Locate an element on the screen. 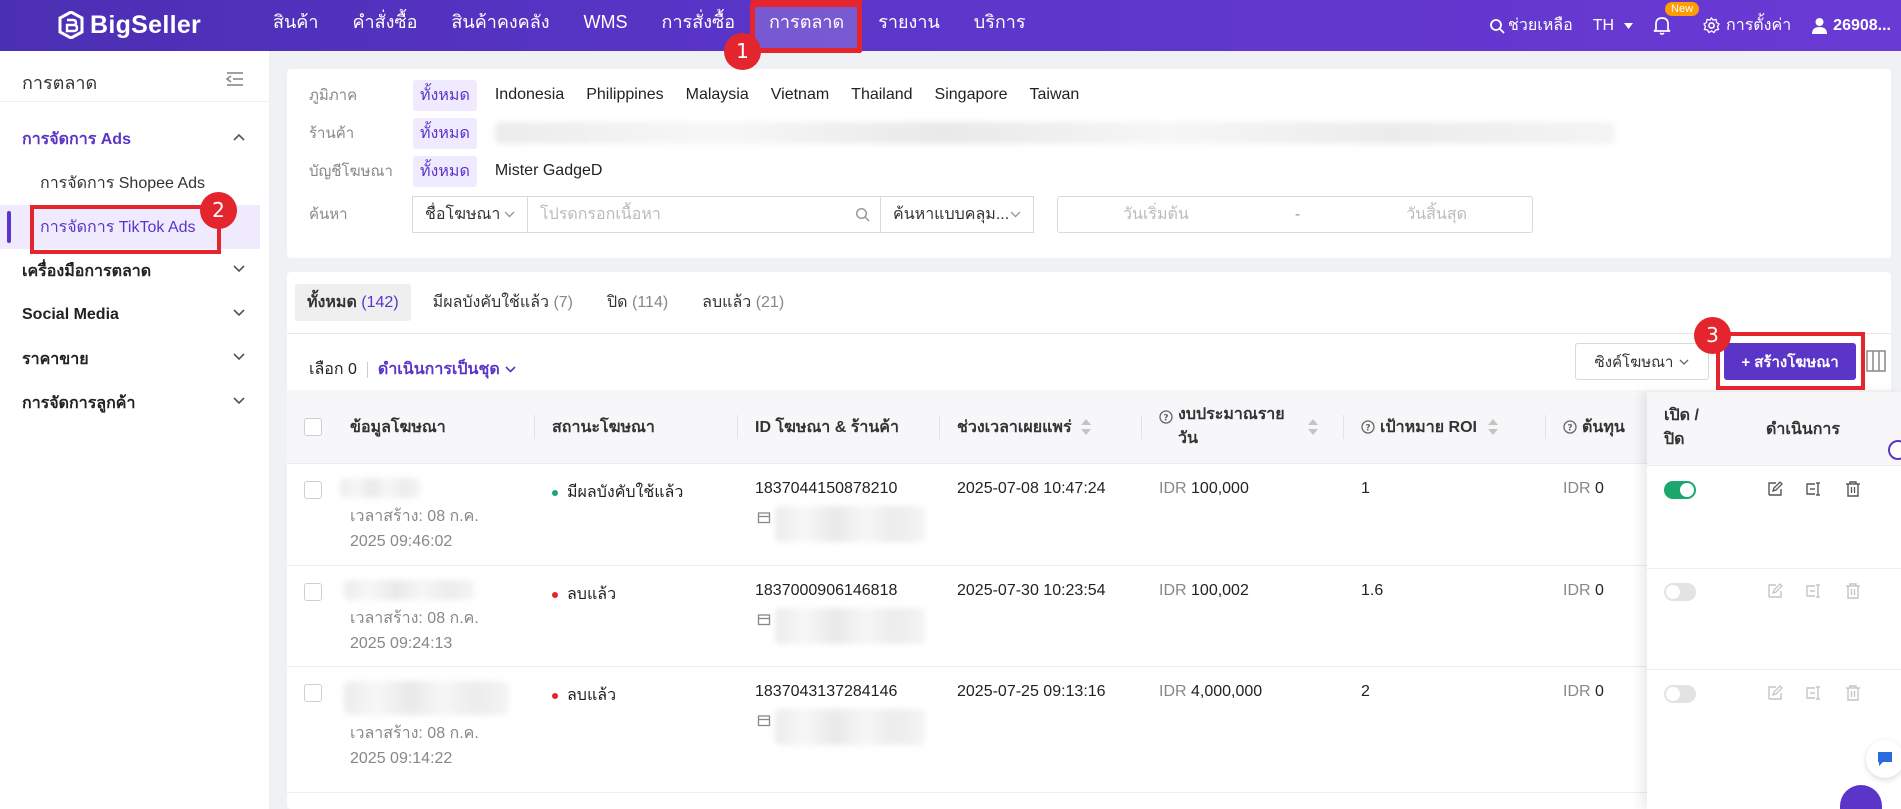 The width and height of the screenshot is (1901, 809). help-link: ช่วยเหลือ is located at coordinates (1531, 25).